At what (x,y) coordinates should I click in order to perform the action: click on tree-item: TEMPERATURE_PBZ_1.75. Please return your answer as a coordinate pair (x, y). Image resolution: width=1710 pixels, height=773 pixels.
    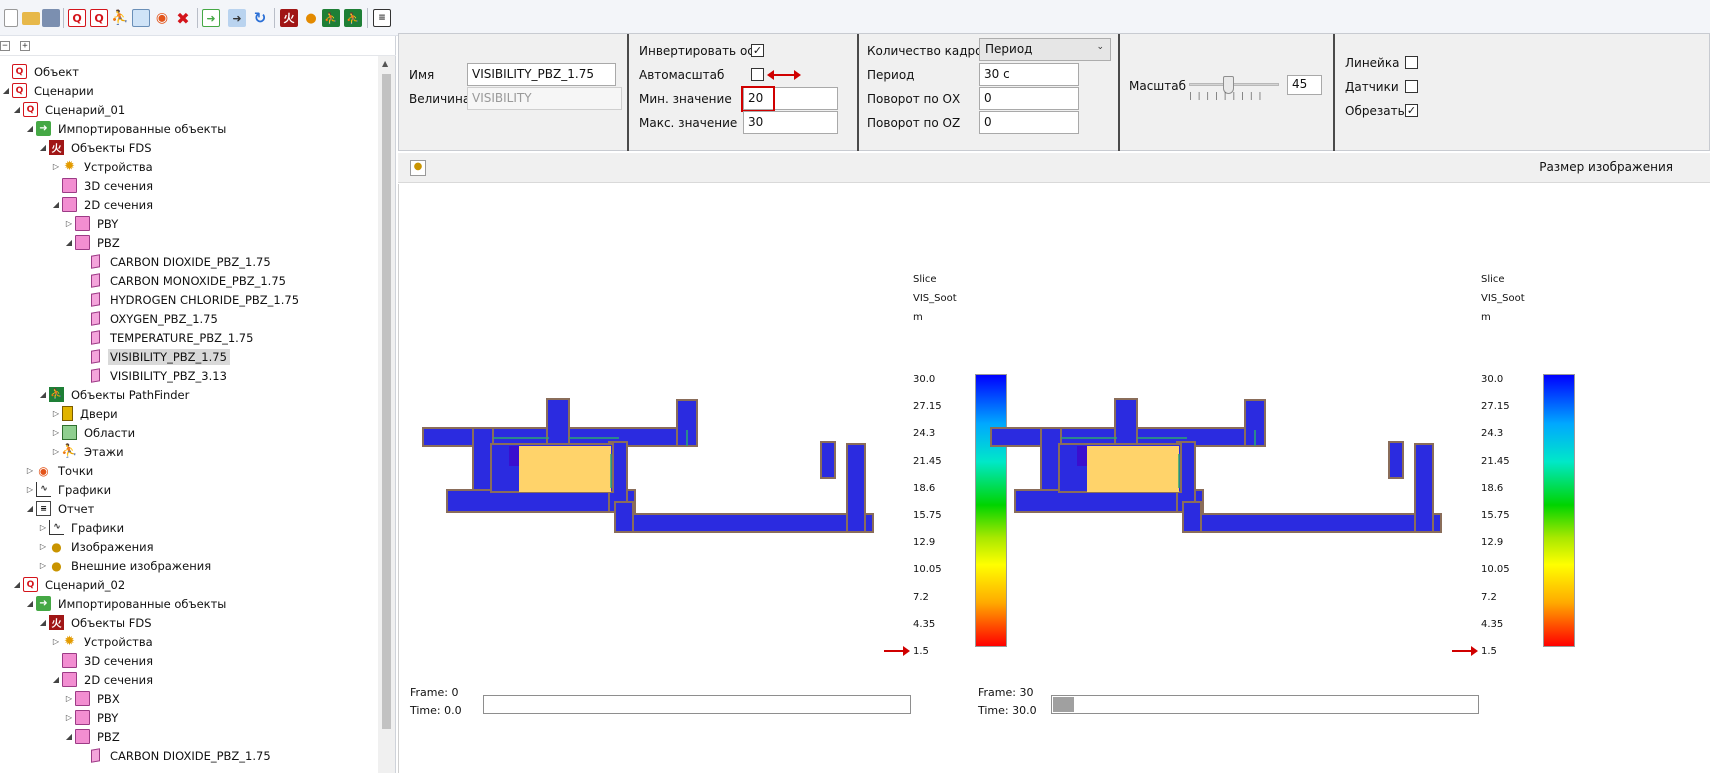
    Looking at the image, I should click on (189, 337).